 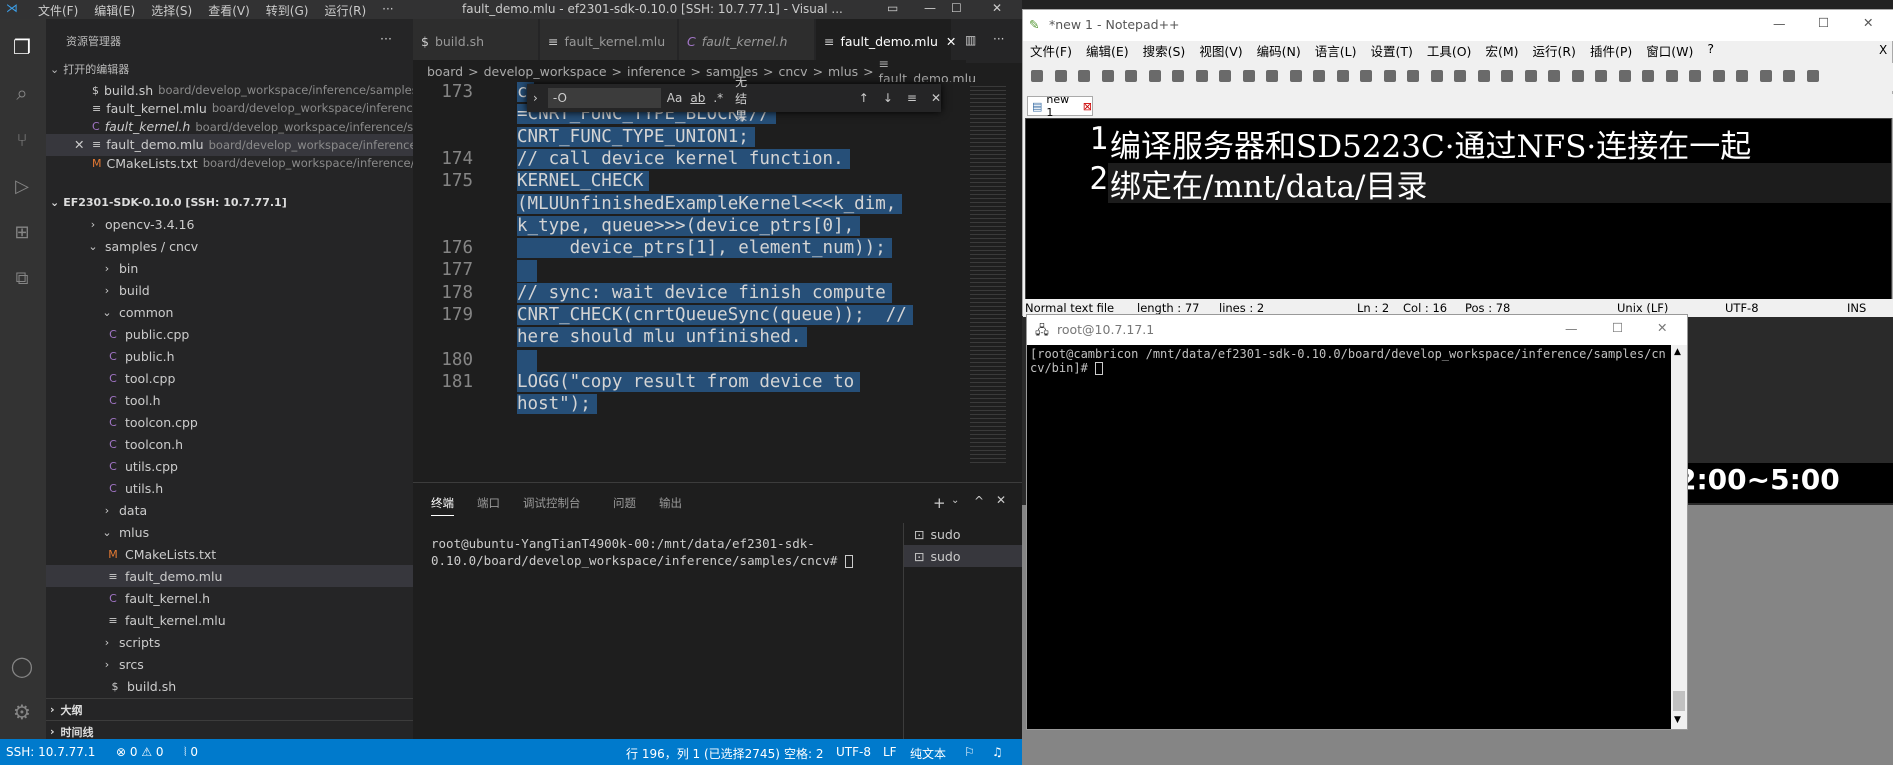 I want to click on terminal-instance: ⊡ sudo, so click(x=963, y=556).